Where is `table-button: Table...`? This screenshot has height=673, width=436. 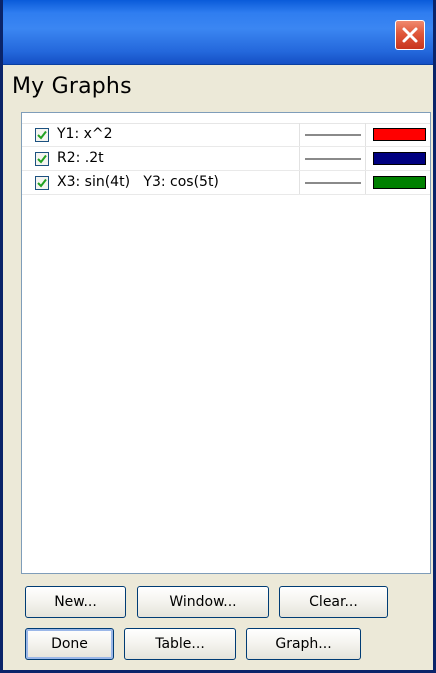
table-button: Table... is located at coordinates (180, 644).